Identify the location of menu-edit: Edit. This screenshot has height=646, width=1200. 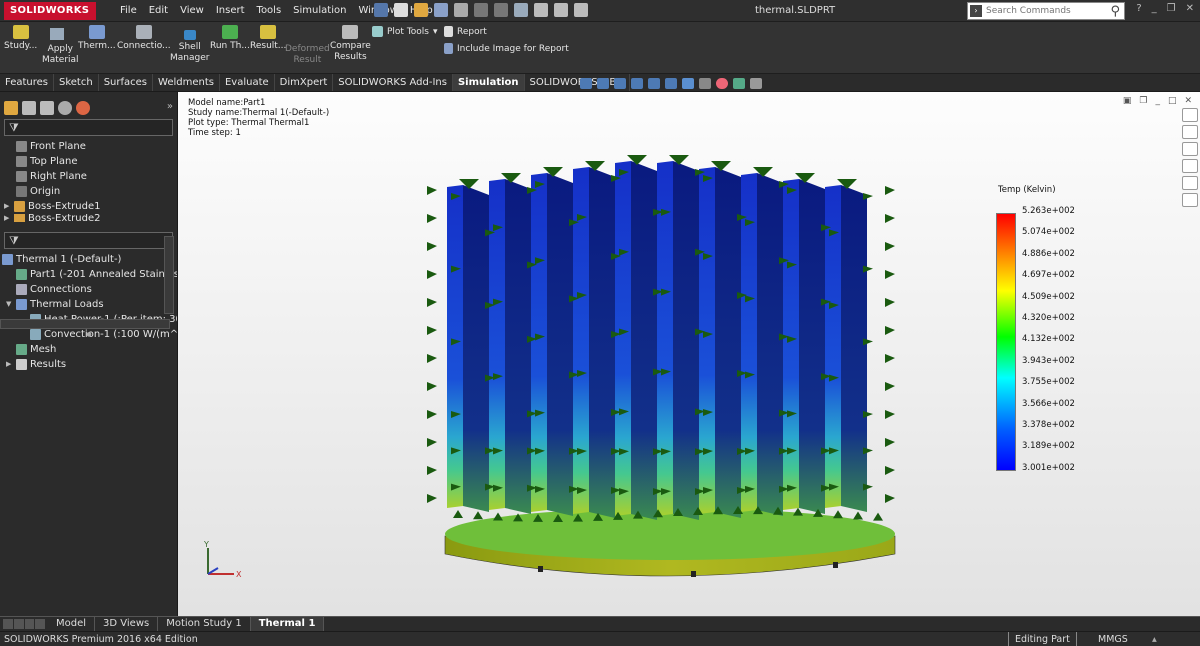
(158, 11).